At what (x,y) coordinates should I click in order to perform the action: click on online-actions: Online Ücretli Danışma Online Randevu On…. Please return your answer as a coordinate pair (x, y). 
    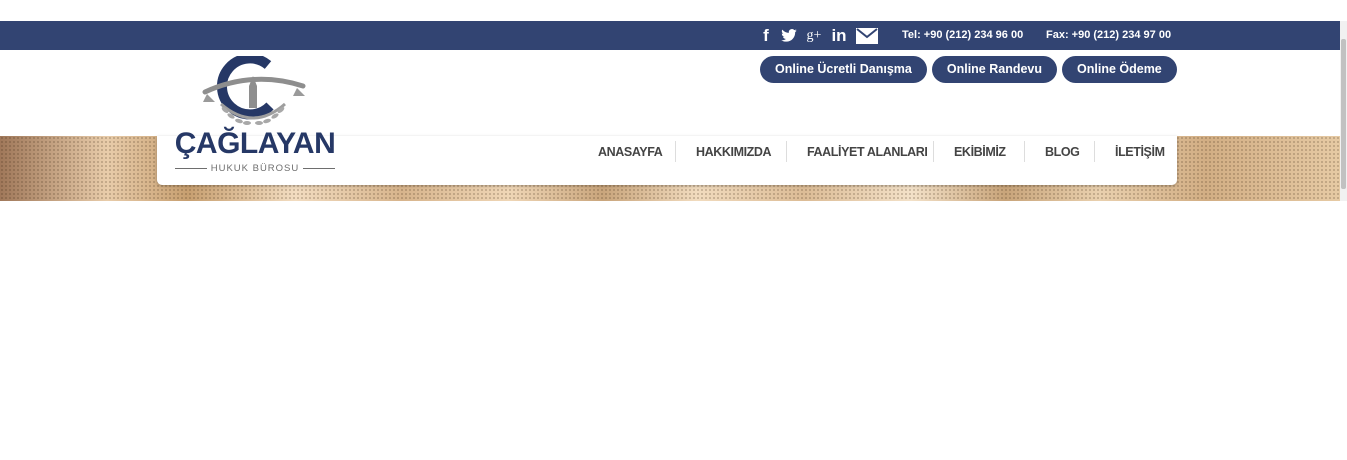
    Looking at the image, I should click on (971, 69).